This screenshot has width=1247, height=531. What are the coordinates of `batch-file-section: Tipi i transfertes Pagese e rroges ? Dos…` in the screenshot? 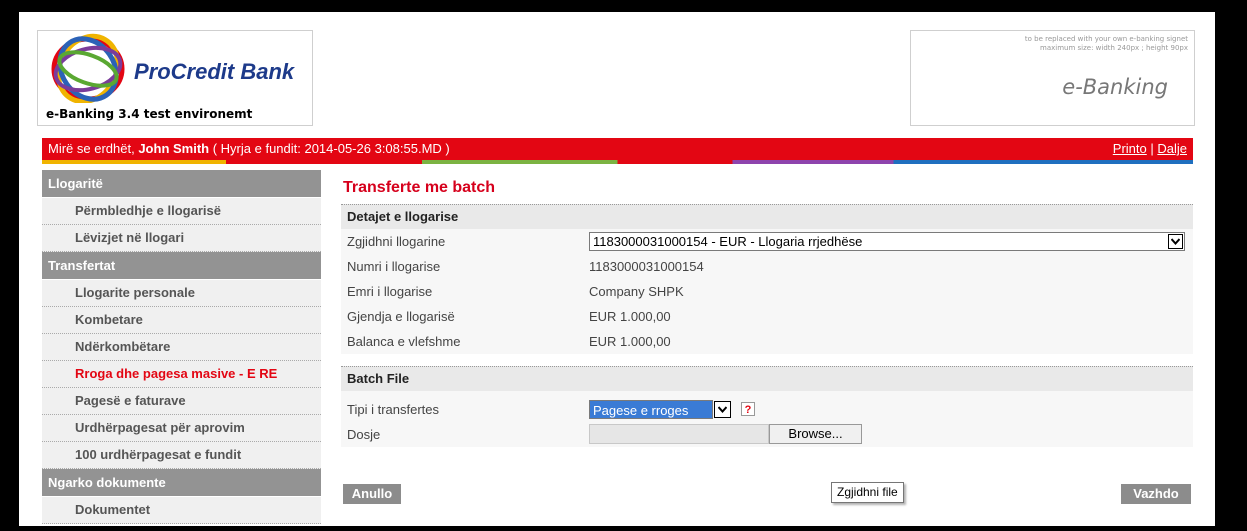 It's located at (767, 419).